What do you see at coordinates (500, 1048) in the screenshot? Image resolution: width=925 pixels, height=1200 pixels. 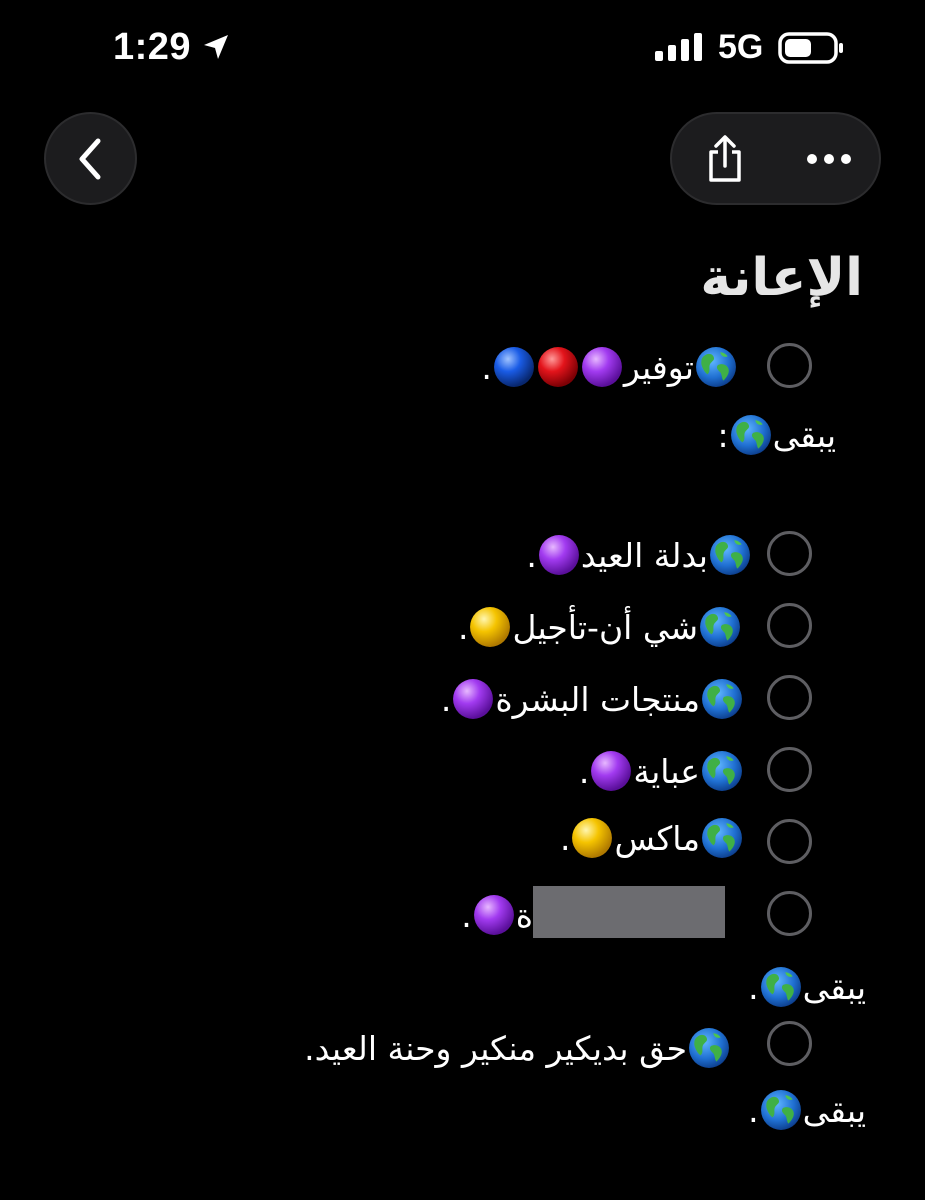 I see `item-text: حق بديكير منكير وحنة العيد` at bounding box center [500, 1048].